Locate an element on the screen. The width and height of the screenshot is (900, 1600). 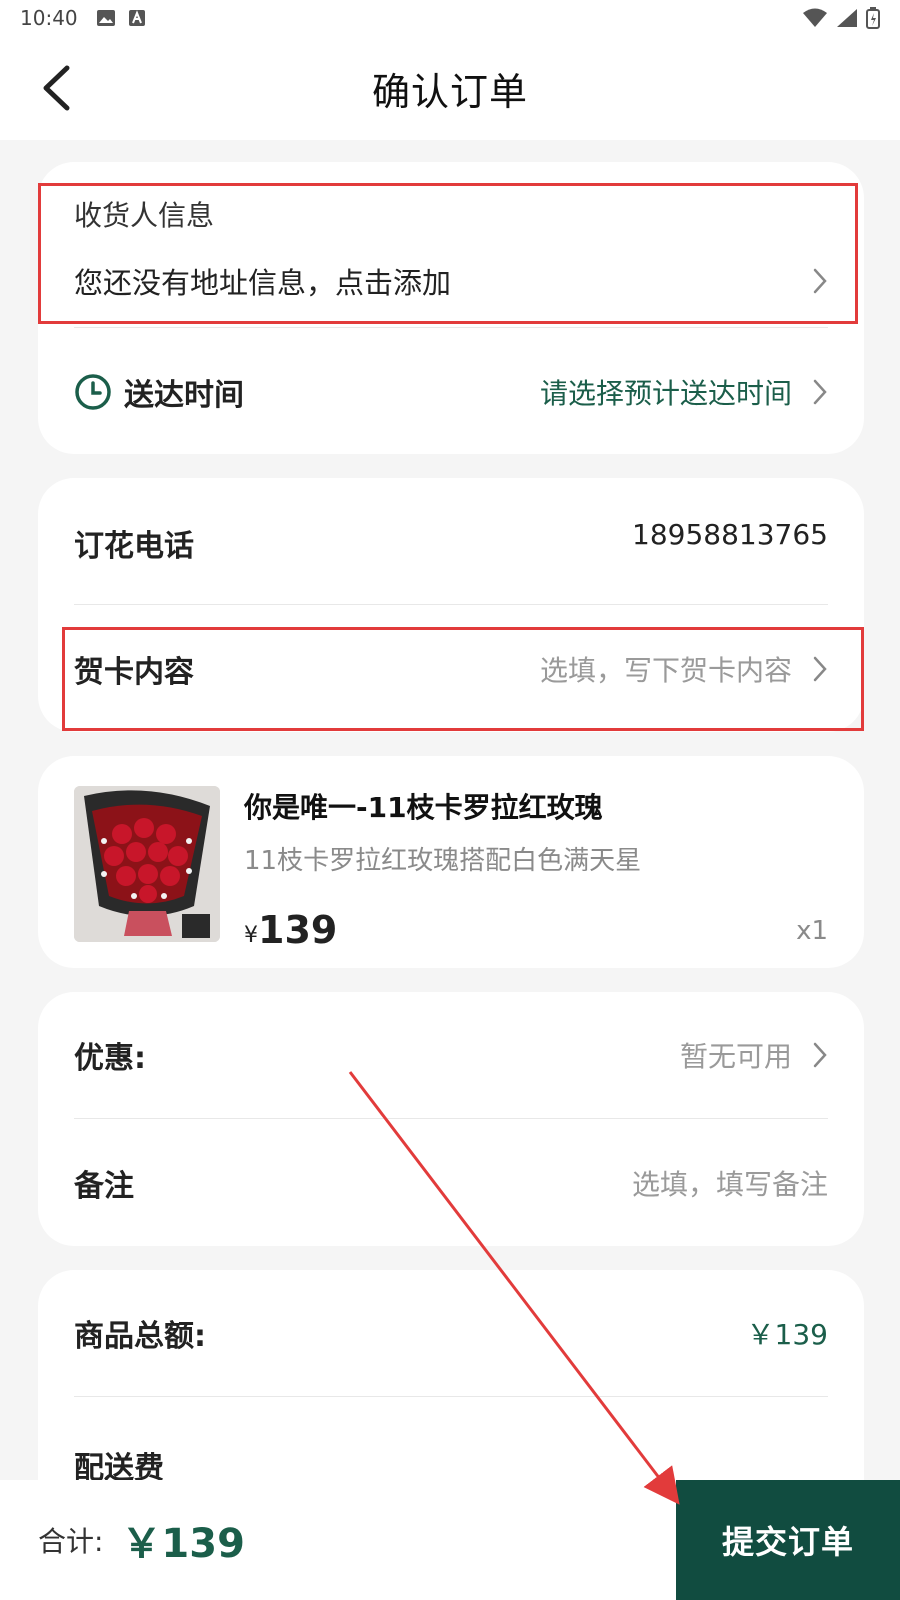
product-card: 你是唯一-11枝卡罗拉红玫瑰 11枝卡罗拉红玫瑰搭配白色满天星 ¥ 139 x1 is located at coordinates (451, 862).